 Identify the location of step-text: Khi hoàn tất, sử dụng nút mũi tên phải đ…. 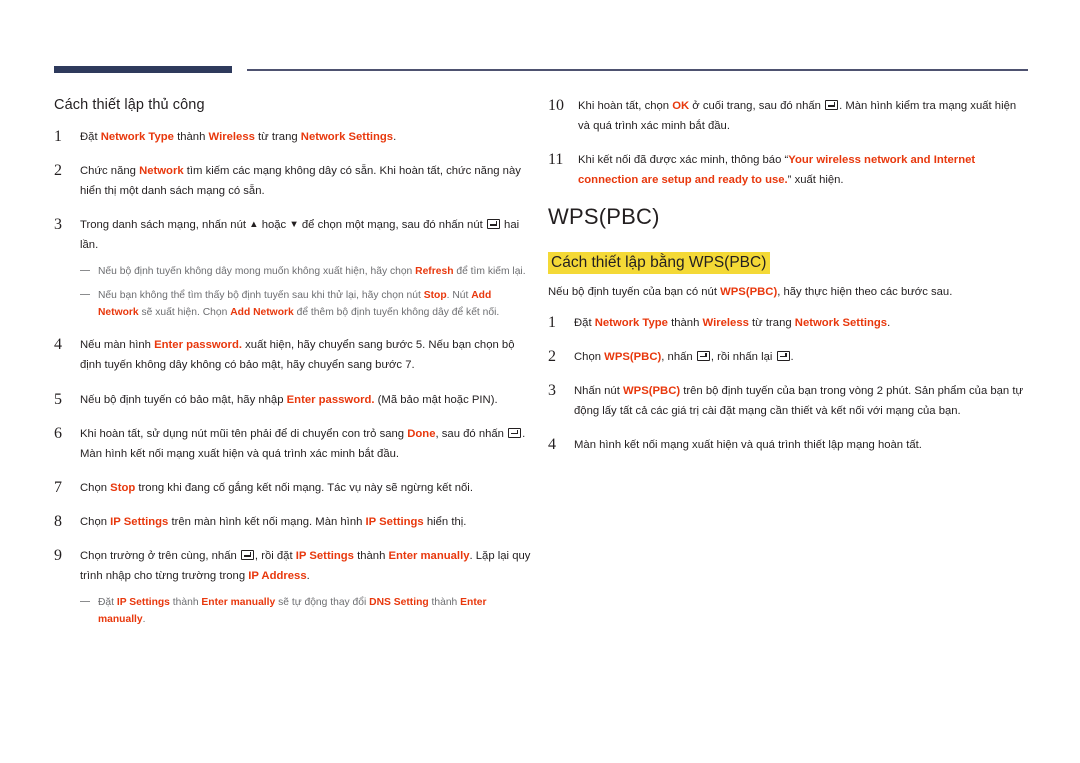
(303, 443).